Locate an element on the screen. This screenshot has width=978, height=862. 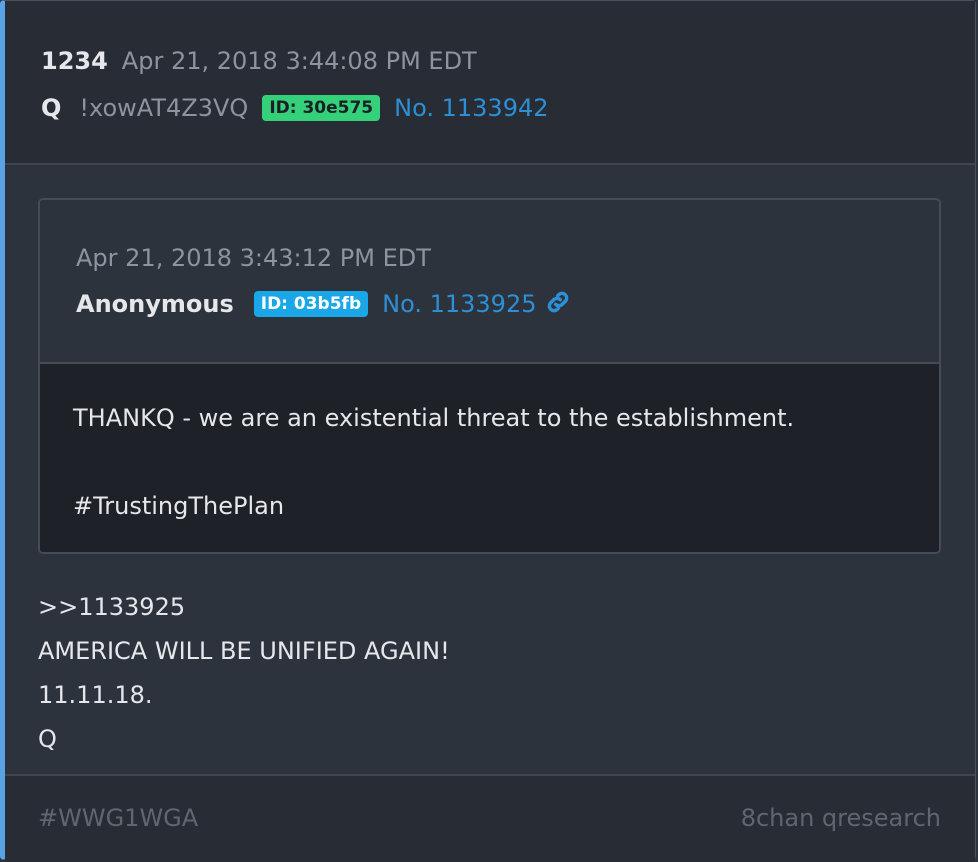
message-signature: Q is located at coordinates (47, 739).